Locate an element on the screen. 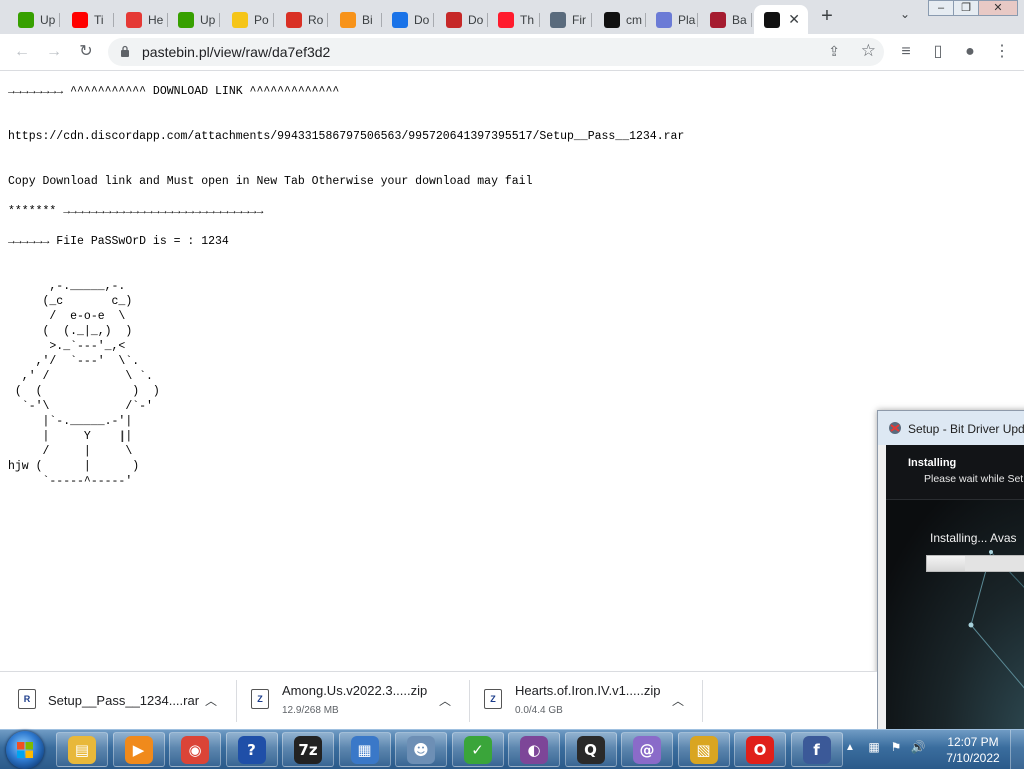  browser-tab: ✕ is located at coordinates (781, 19).